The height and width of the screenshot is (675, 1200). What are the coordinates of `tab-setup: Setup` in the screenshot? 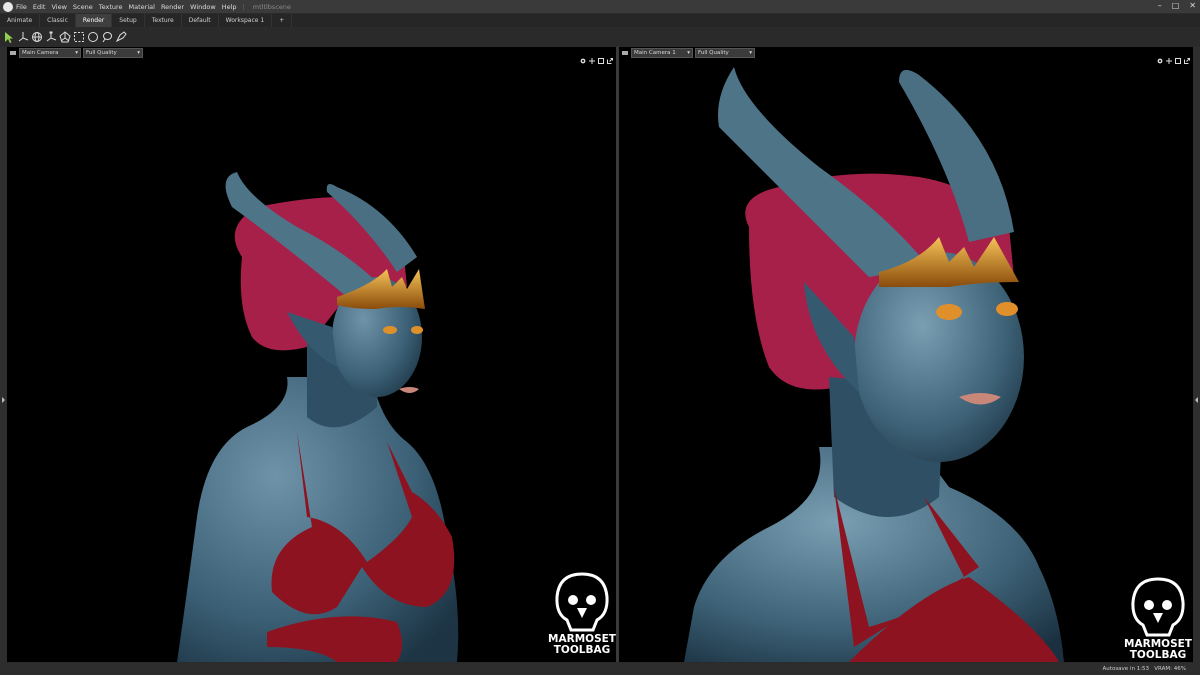 It's located at (128, 20).